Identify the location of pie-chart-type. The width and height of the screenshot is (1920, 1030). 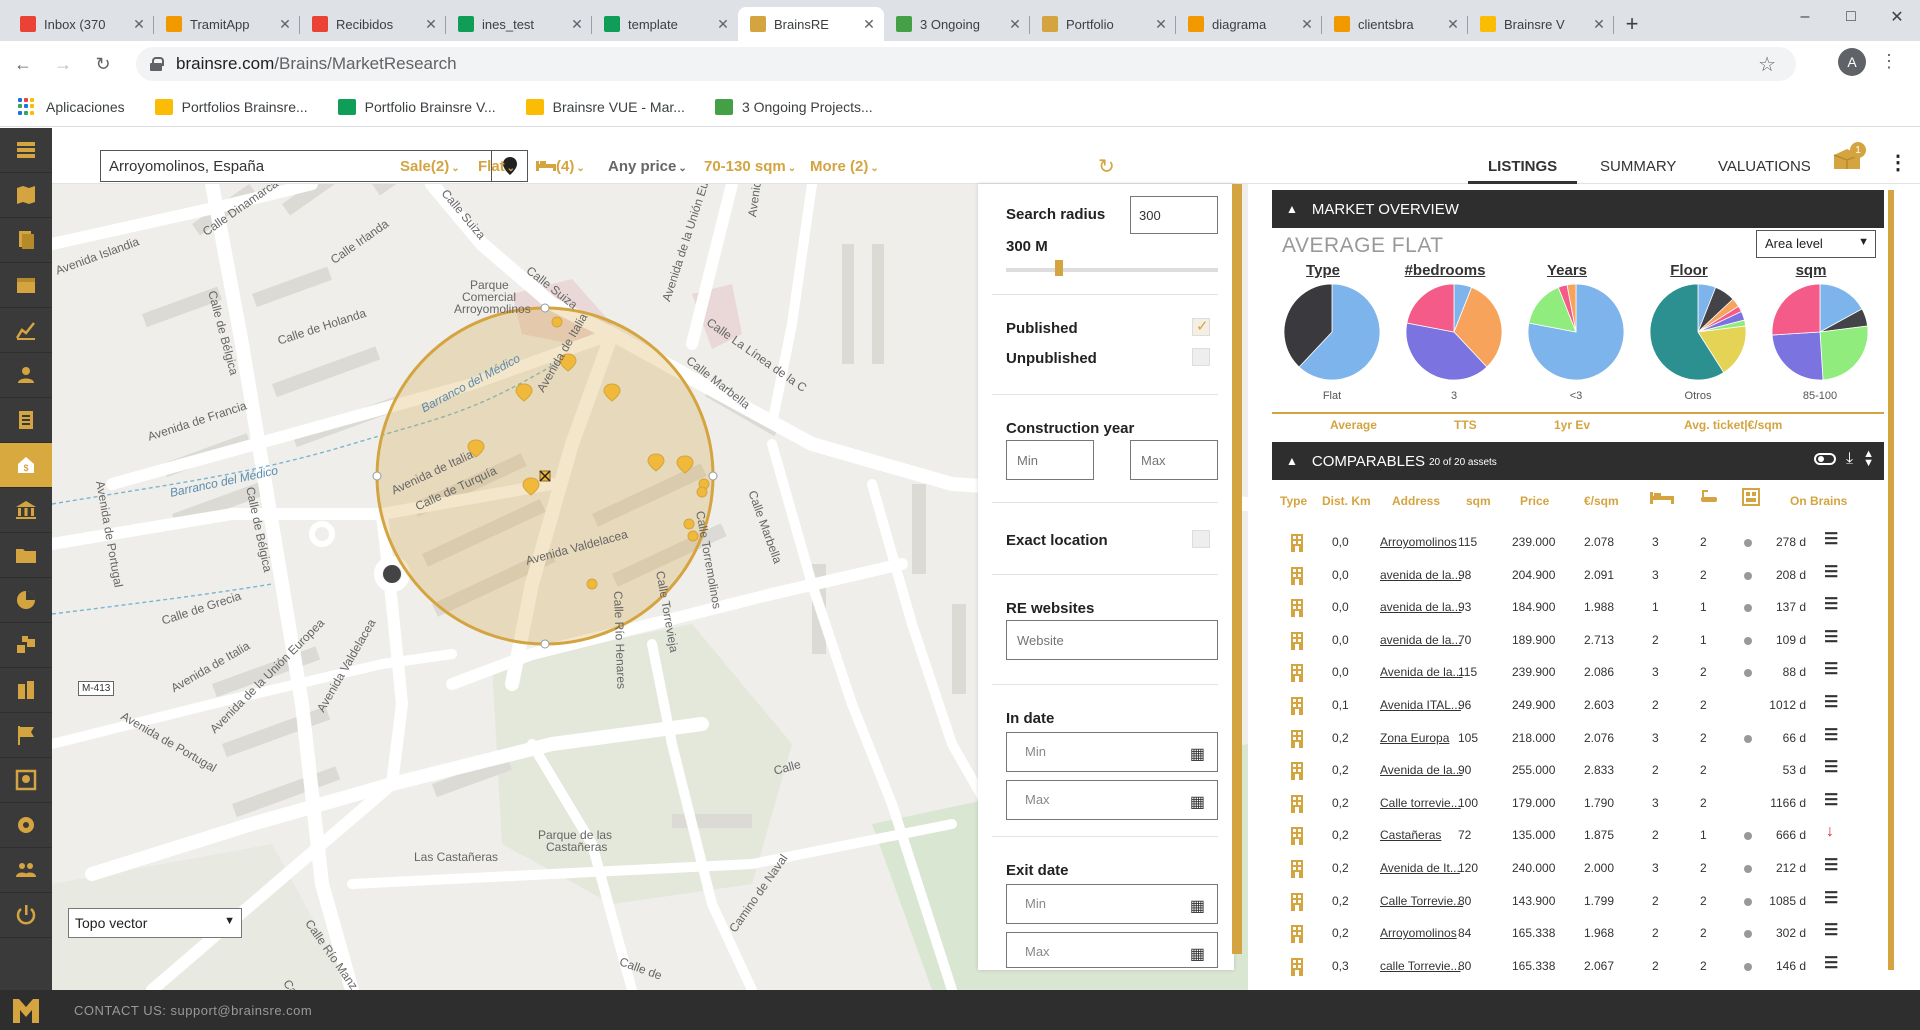
(1332, 332).